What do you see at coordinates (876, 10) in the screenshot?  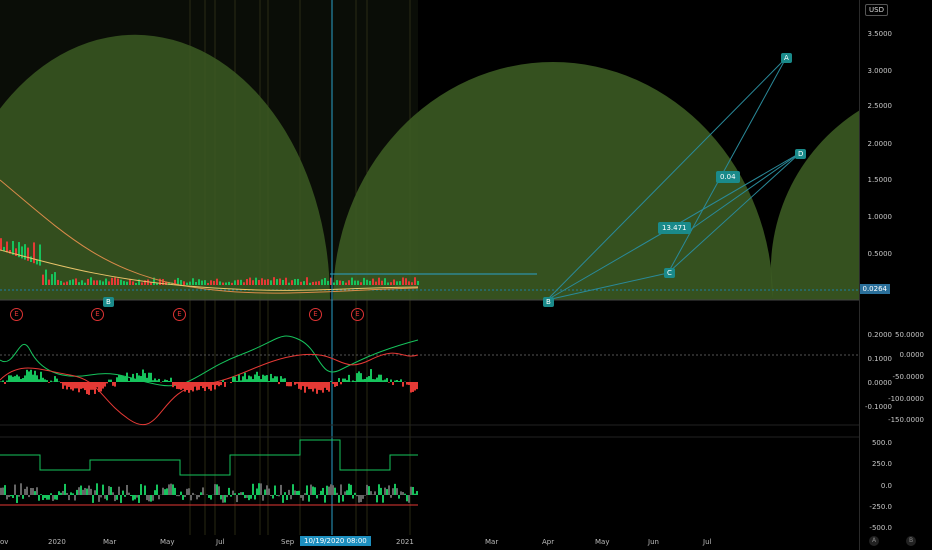 I see `currency-badge: USD` at bounding box center [876, 10].